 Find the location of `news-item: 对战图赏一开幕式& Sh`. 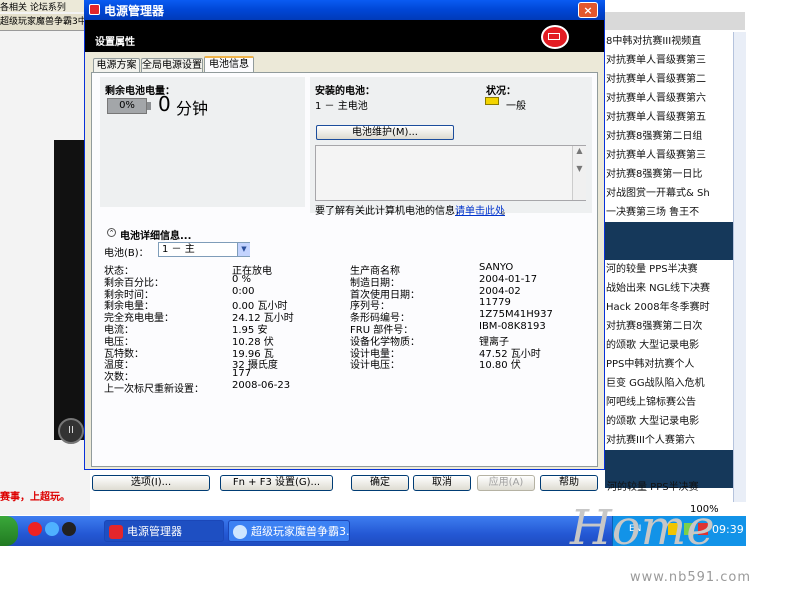

news-item: 对战图赏一开幕式& Sh is located at coordinates (669, 193).